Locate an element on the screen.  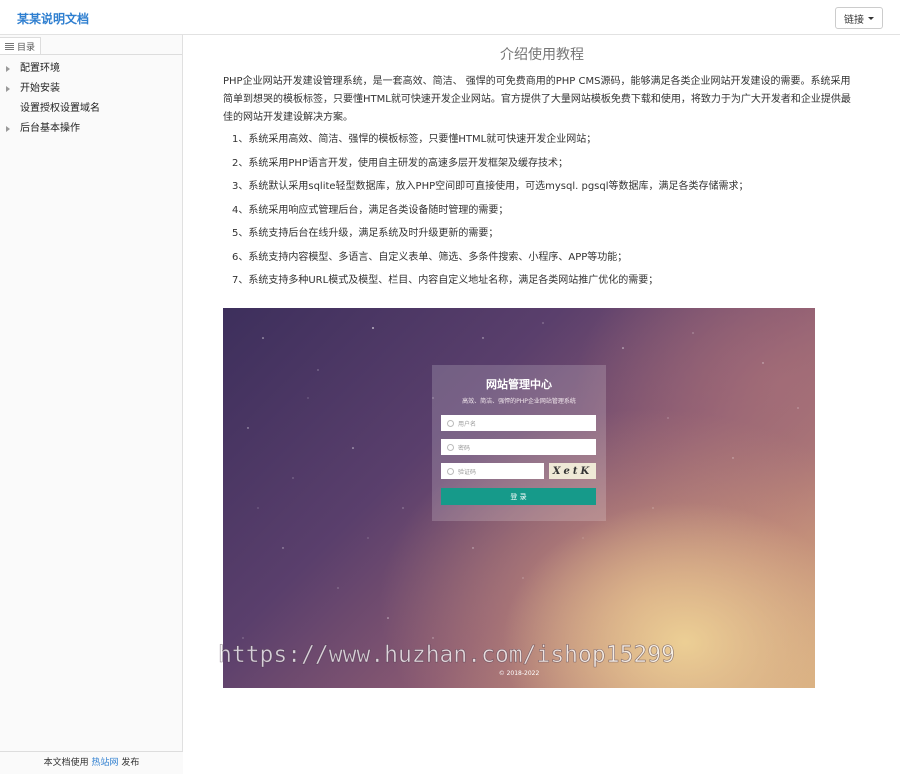
page-title: 介绍使用教程 is located at coordinates (542, 55).